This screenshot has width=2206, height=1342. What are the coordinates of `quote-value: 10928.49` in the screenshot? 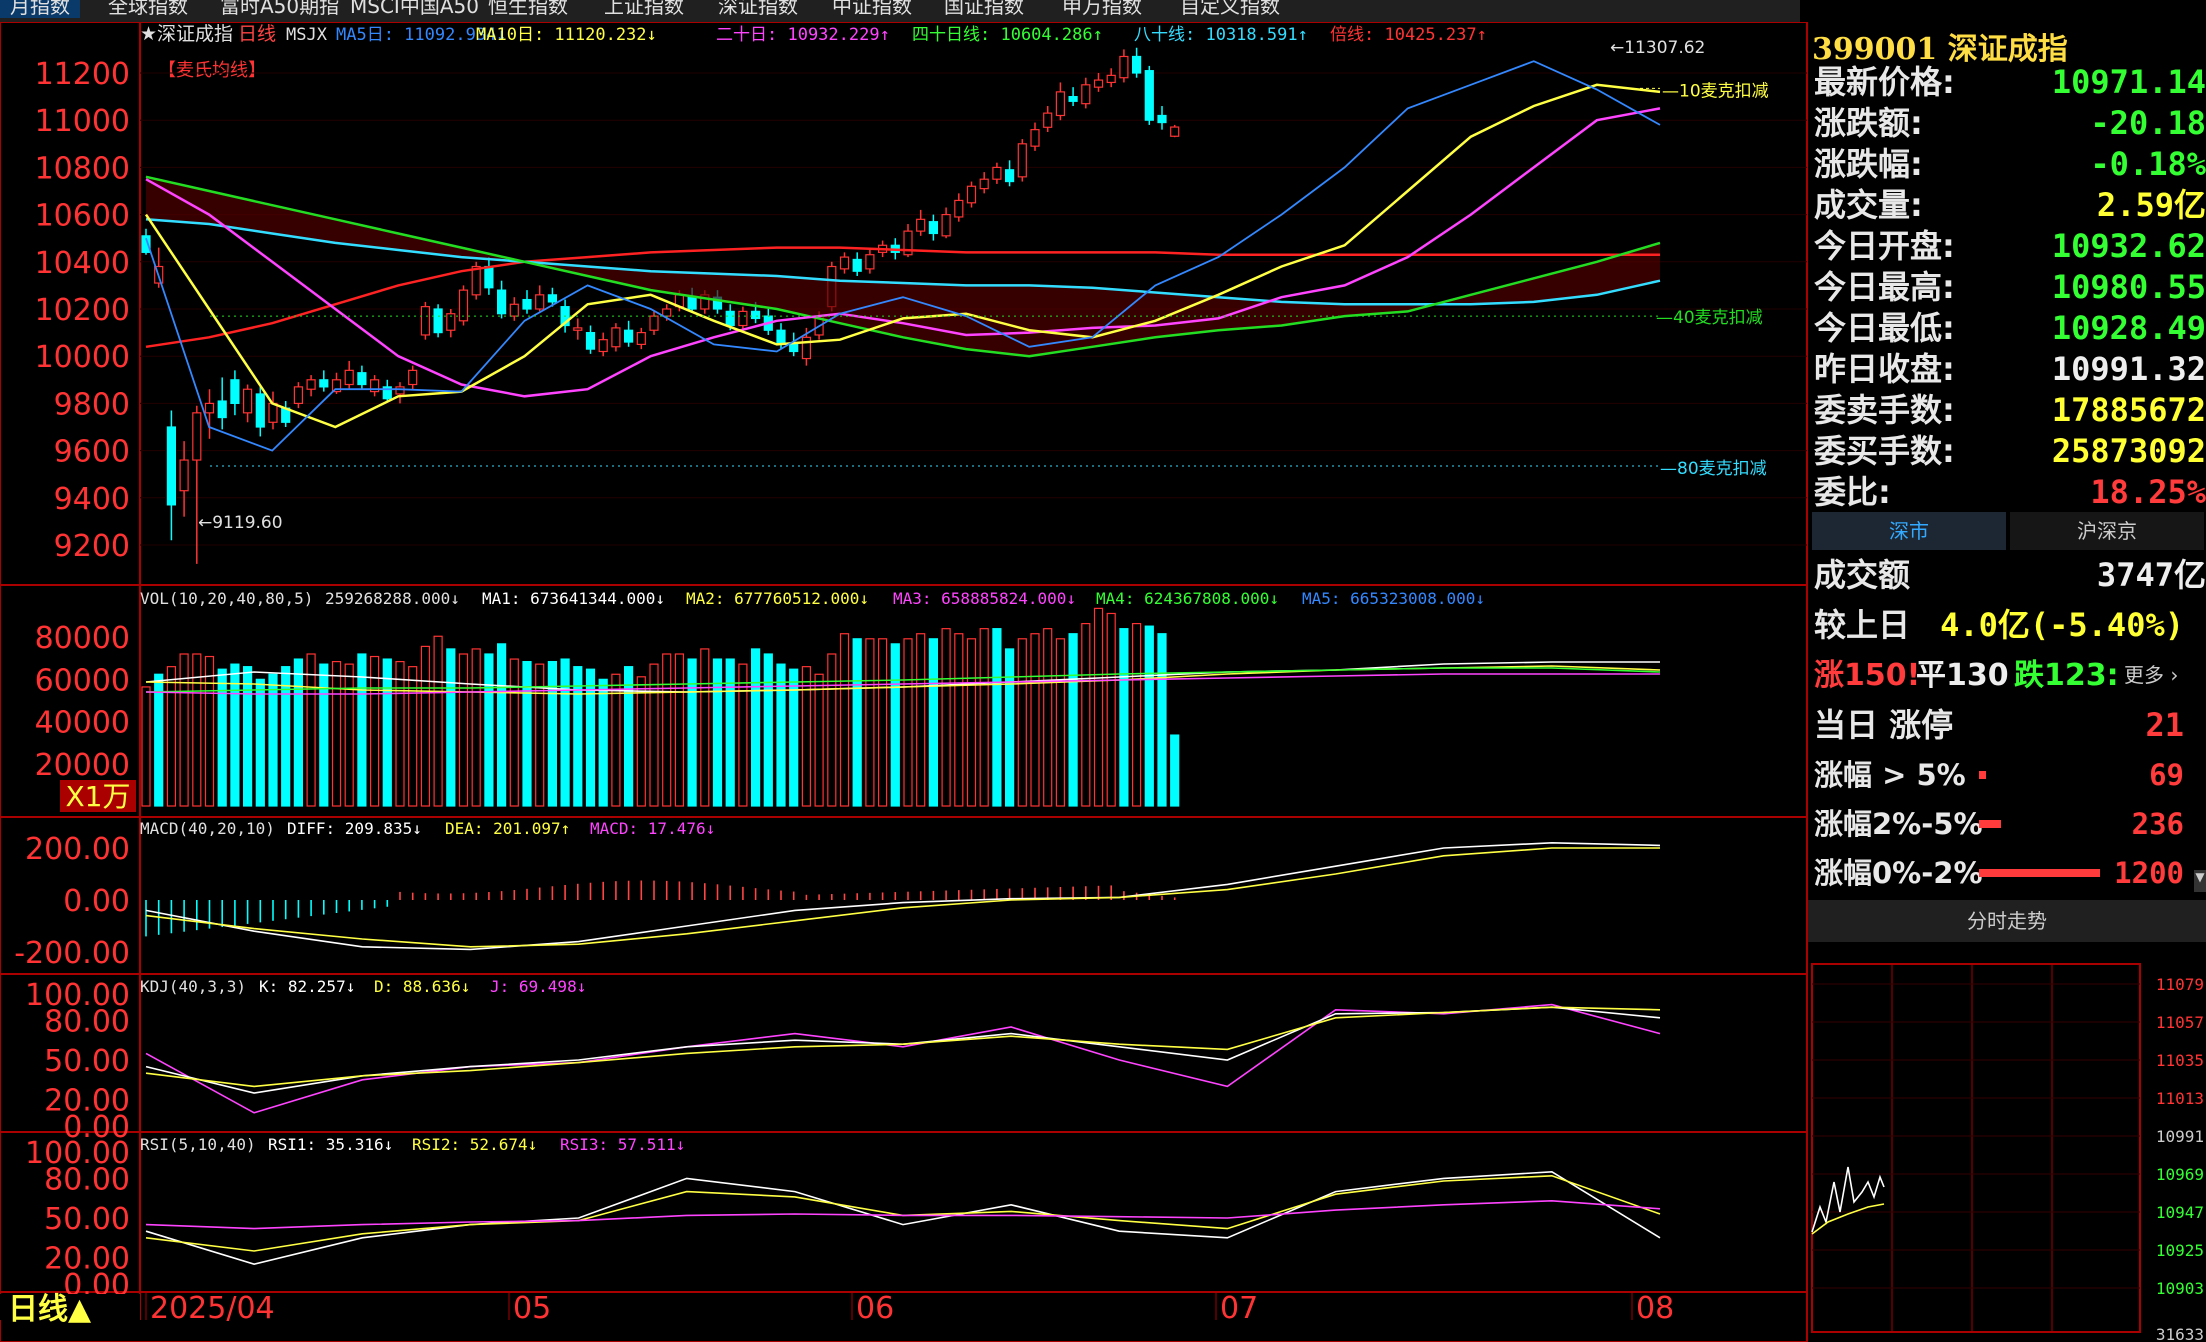 It's located at (2128, 328).